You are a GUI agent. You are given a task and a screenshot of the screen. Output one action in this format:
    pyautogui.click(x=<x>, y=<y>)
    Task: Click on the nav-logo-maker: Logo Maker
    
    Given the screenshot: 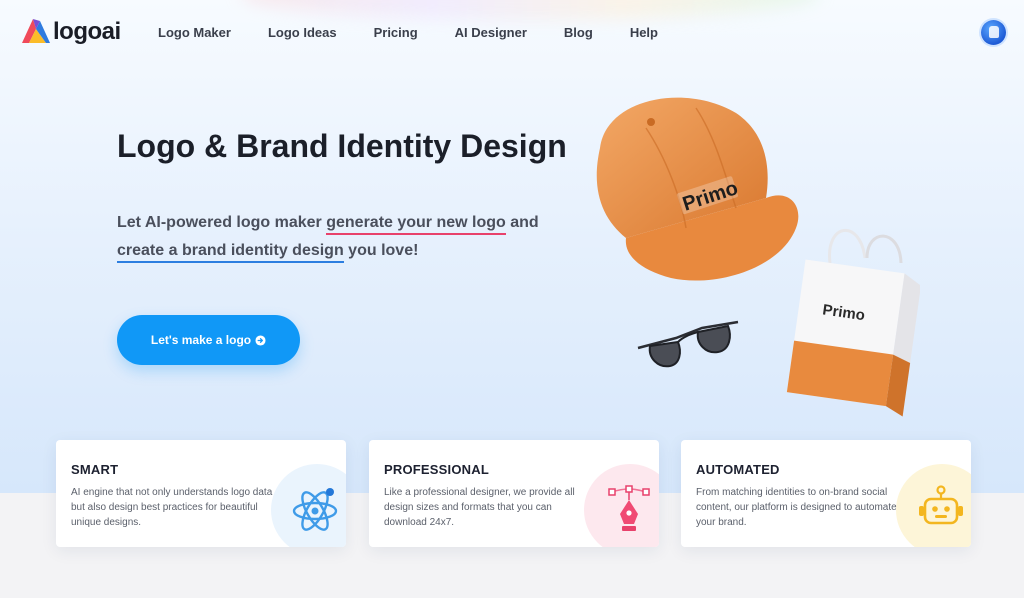 What is the action you would take?
    pyautogui.click(x=194, y=32)
    